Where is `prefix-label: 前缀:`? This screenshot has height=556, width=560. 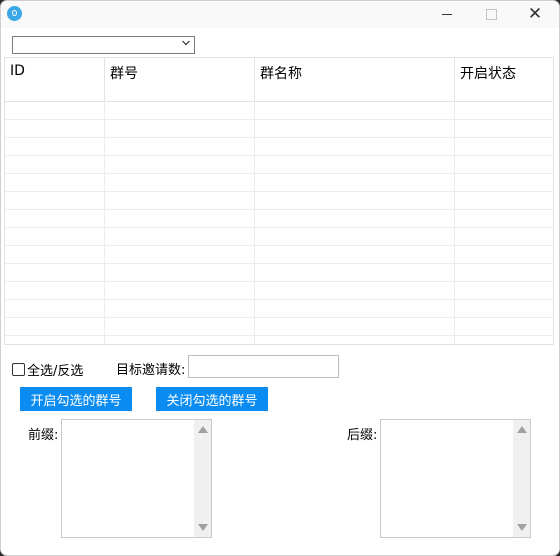
prefix-label: 前缀: is located at coordinates (43, 435).